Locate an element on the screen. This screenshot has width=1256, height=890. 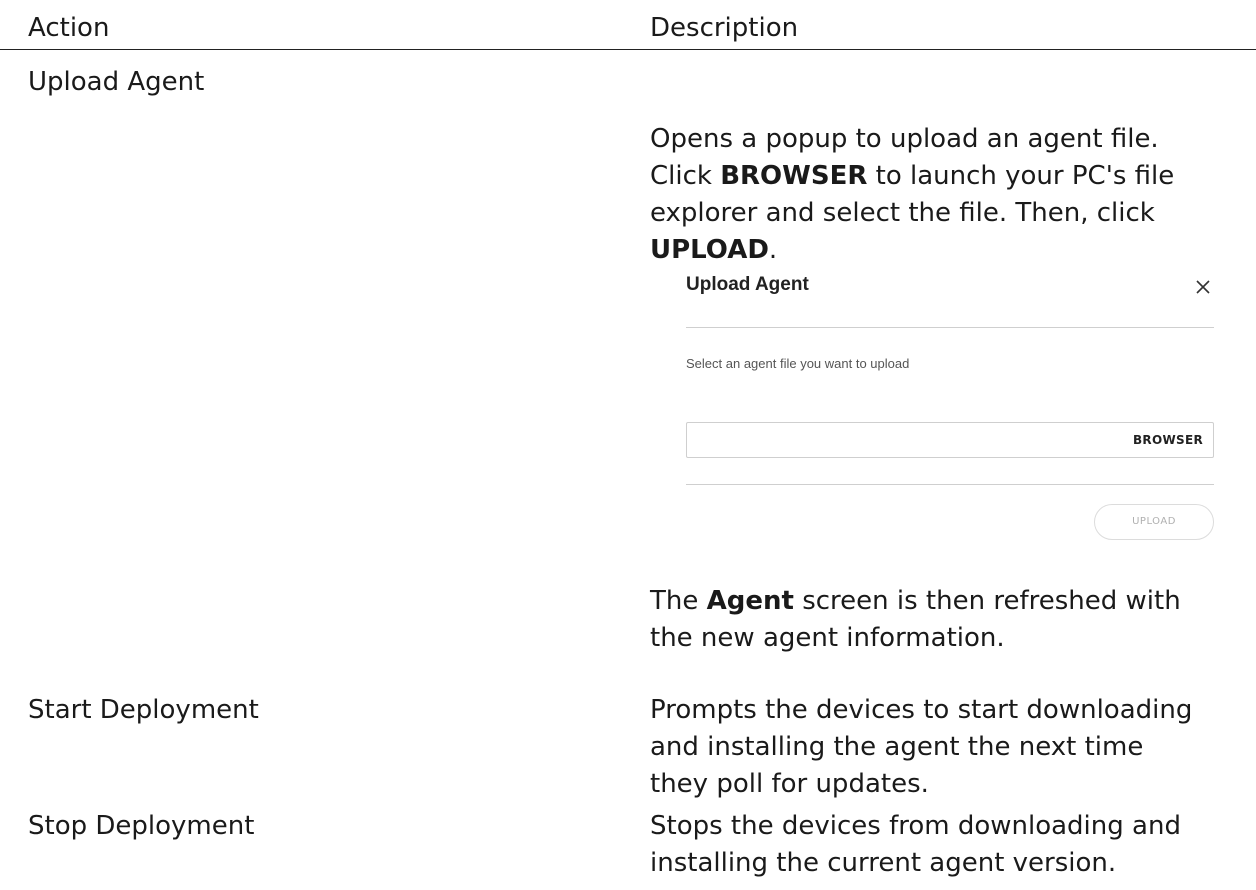
desc-text: The is located at coordinates (678, 601).